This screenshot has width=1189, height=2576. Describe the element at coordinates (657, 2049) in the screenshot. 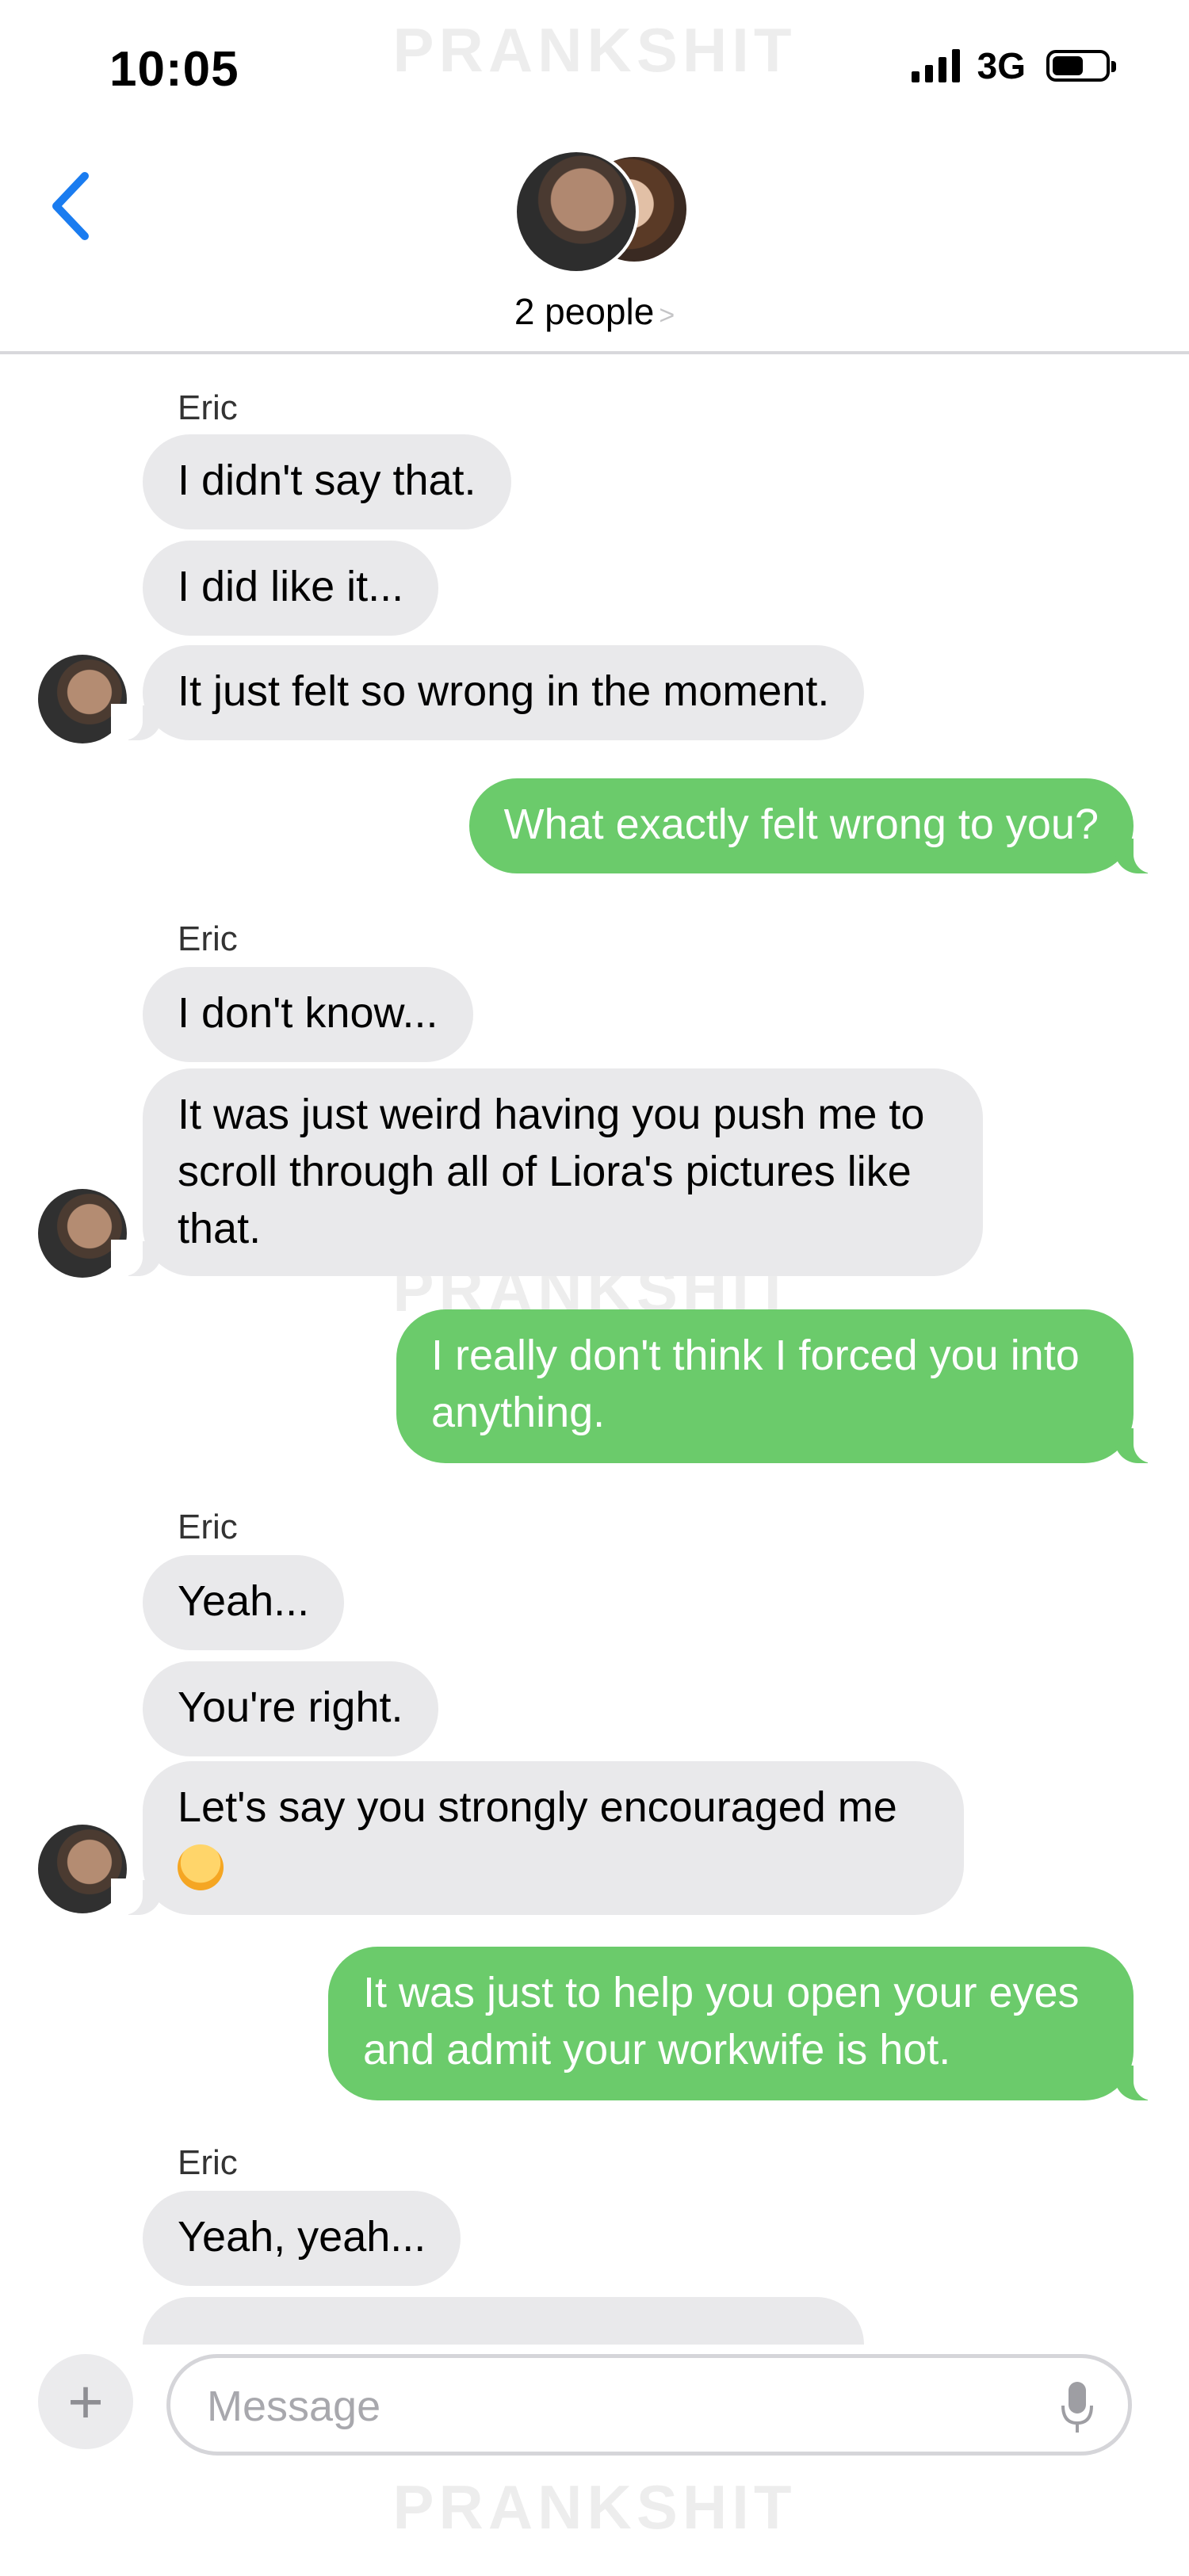

I see `message-line: and admit your workwife is hot.` at that location.